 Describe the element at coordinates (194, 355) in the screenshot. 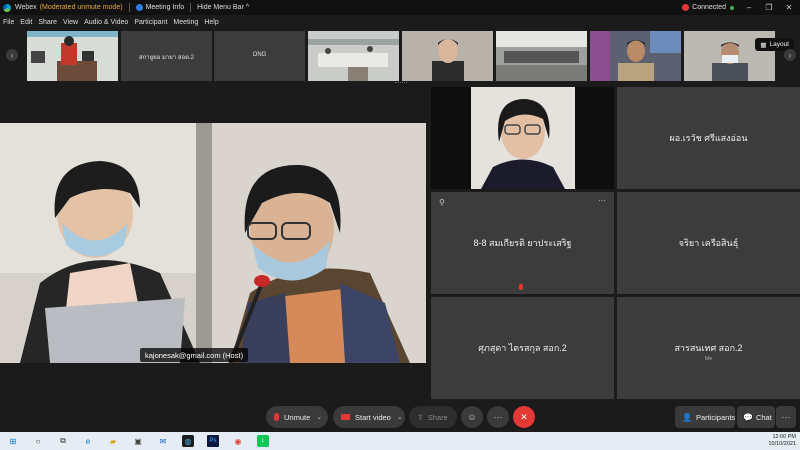

I see `host-name-label: kajonesak@gmail.com (Host)` at that location.